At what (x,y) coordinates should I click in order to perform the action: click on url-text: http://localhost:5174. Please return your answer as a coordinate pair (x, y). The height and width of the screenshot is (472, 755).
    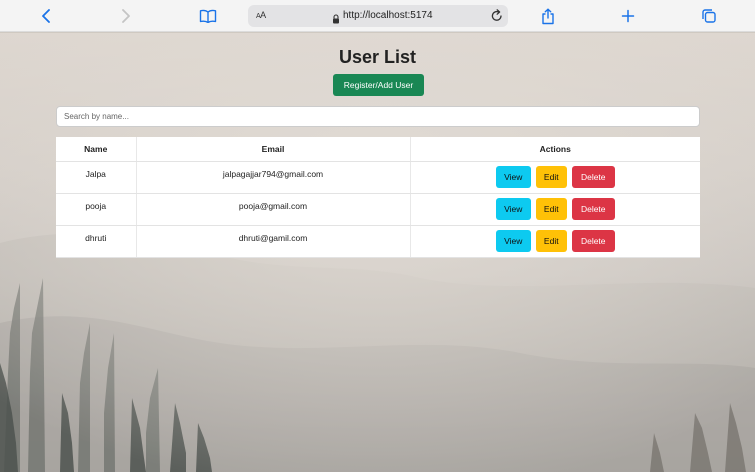
    Looking at the image, I should click on (388, 15).